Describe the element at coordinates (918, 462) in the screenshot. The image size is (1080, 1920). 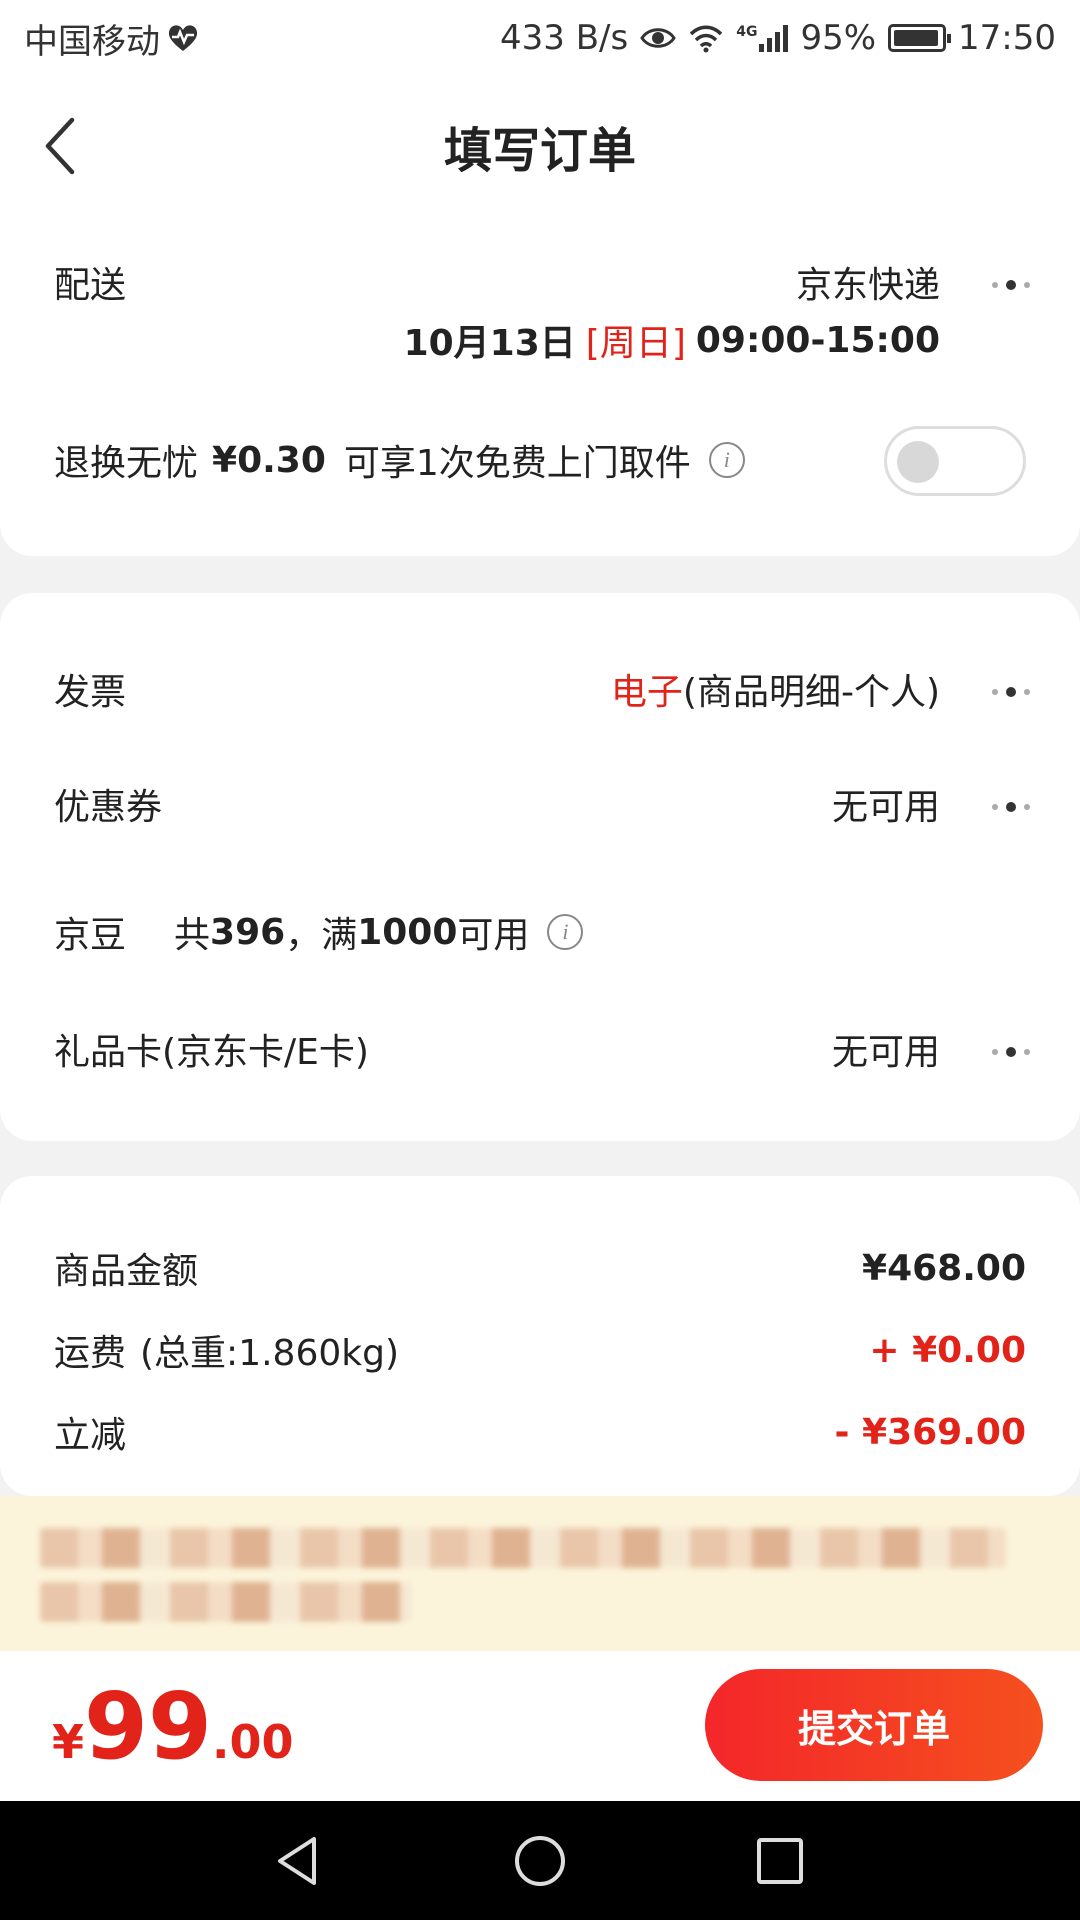
I see `toggle-knob` at that location.